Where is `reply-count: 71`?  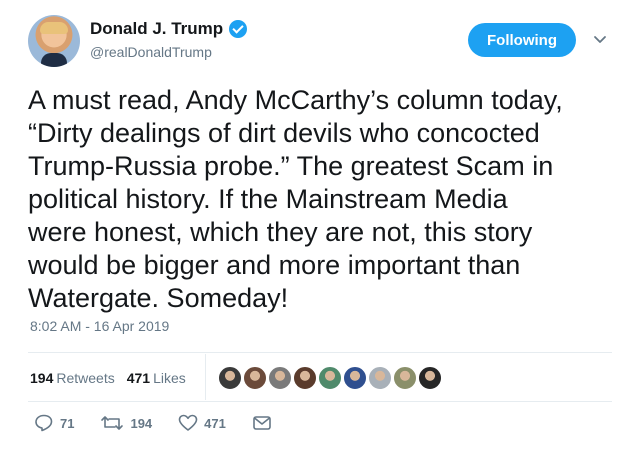 reply-count: 71 is located at coordinates (67, 423).